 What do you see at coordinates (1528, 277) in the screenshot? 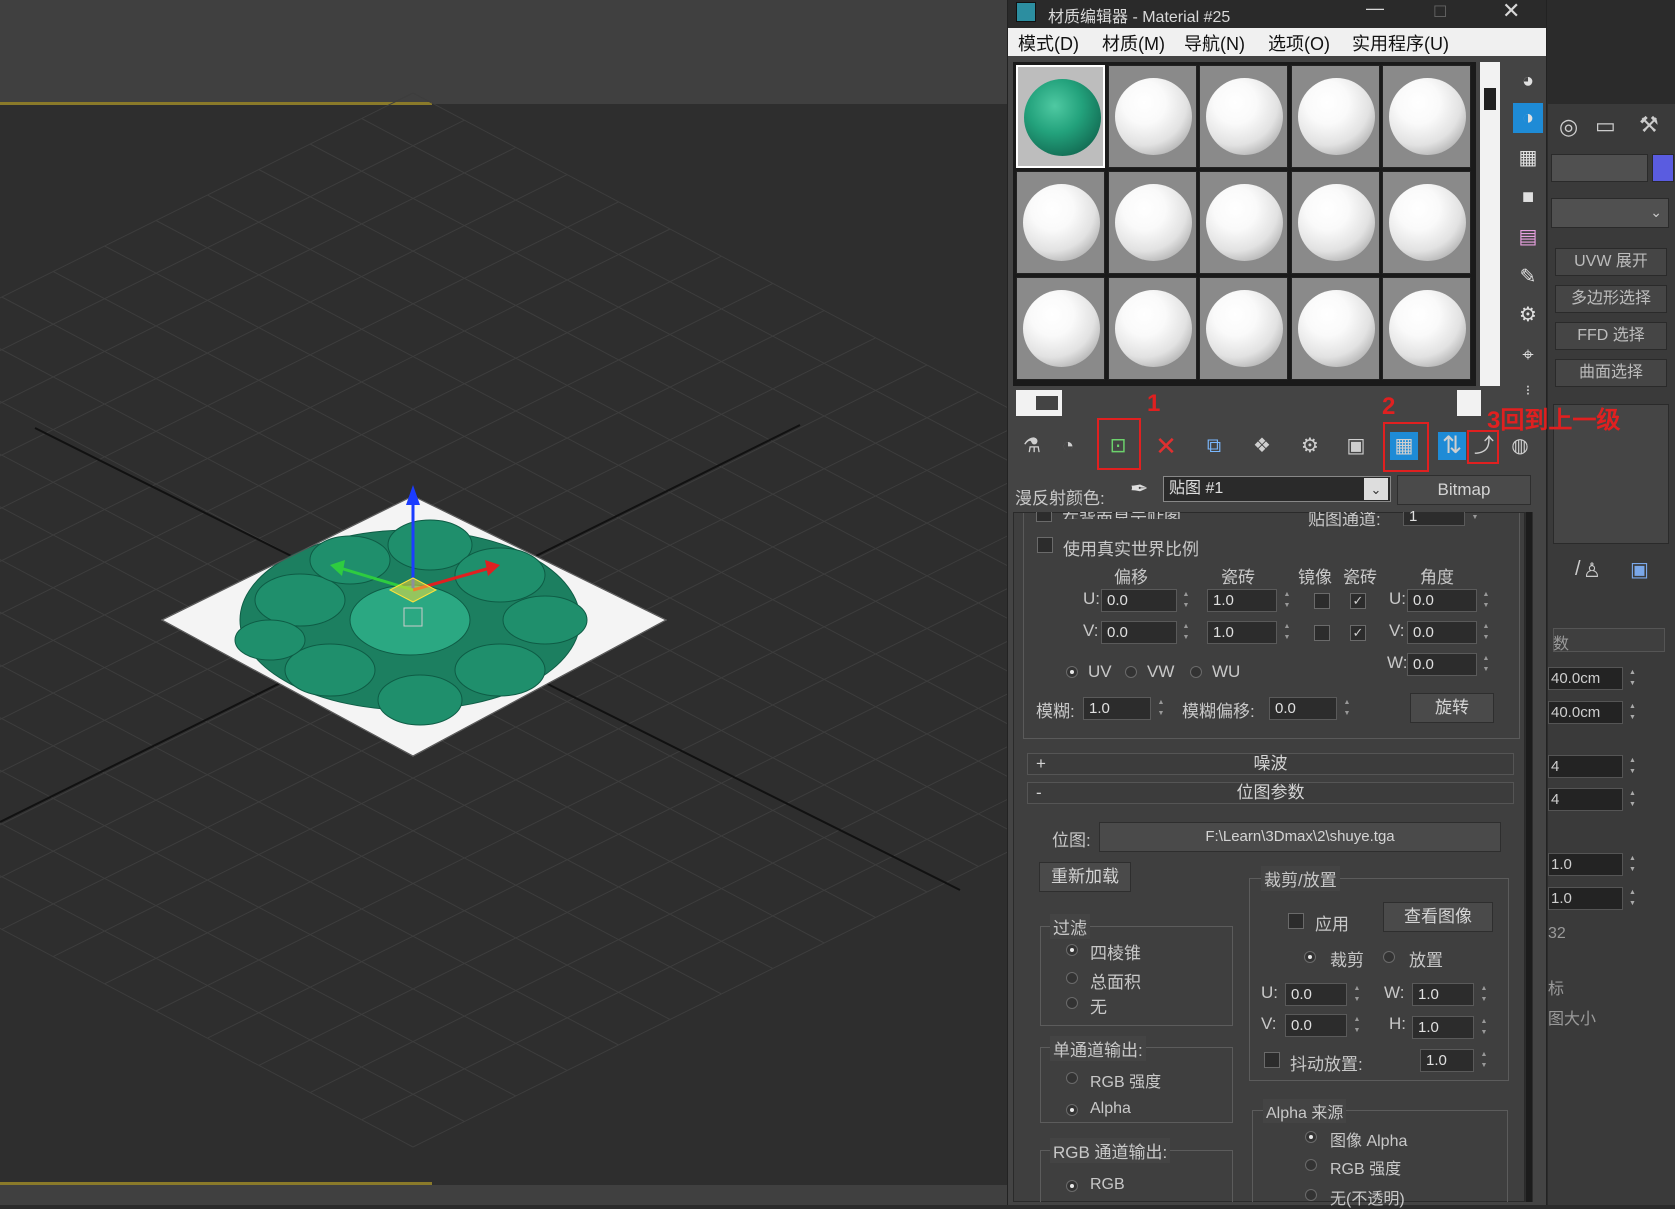
I see `make-preview-icon: ✎` at bounding box center [1528, 277].